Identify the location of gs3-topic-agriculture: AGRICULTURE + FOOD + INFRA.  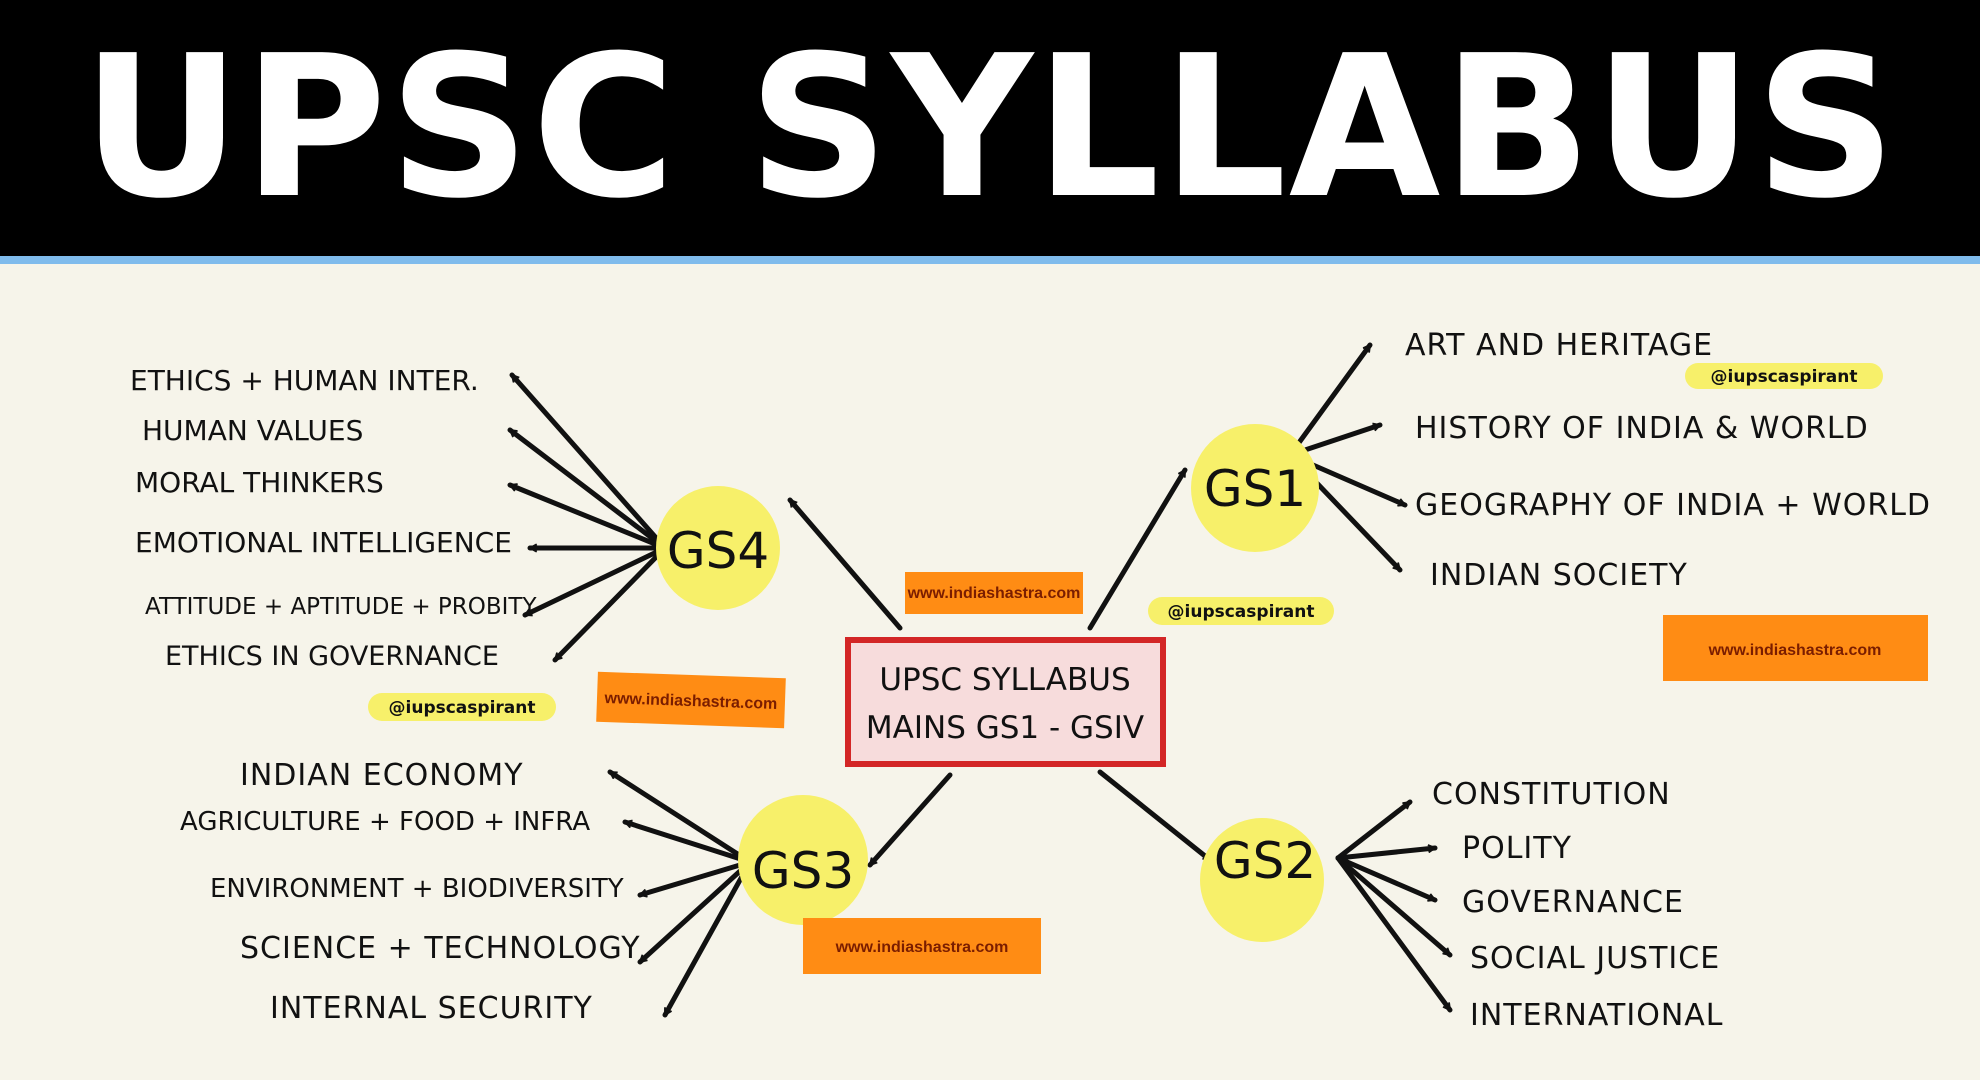
(385, 822).